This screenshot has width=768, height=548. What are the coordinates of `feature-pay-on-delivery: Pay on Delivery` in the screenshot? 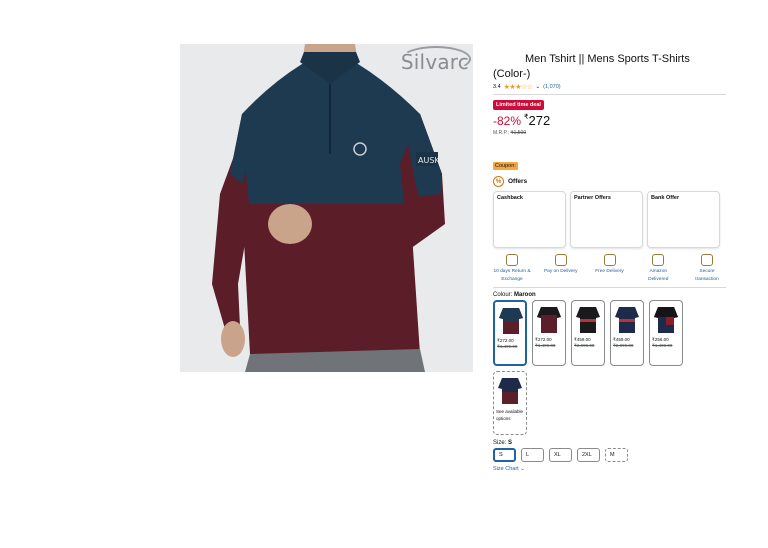 It's located at (561, 269).